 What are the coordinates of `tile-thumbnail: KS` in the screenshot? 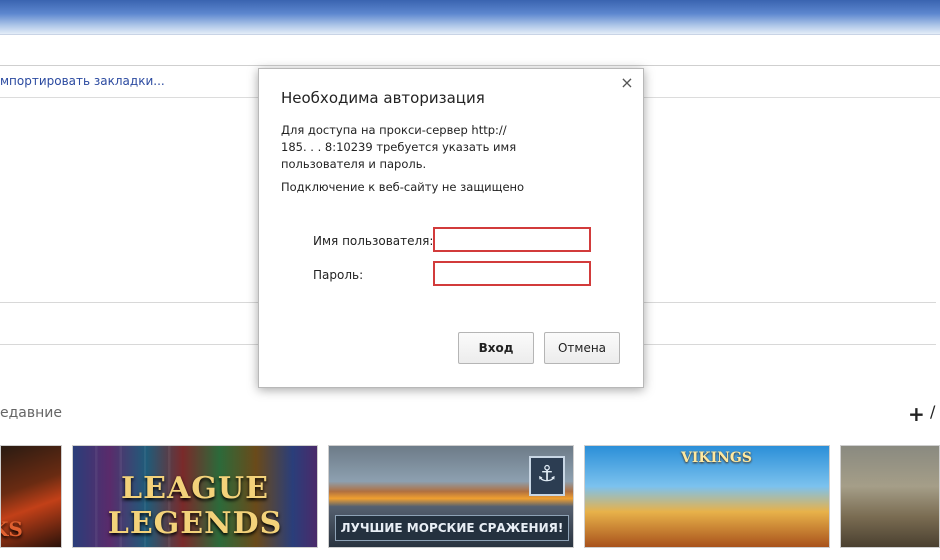 It's located at (31, 496).